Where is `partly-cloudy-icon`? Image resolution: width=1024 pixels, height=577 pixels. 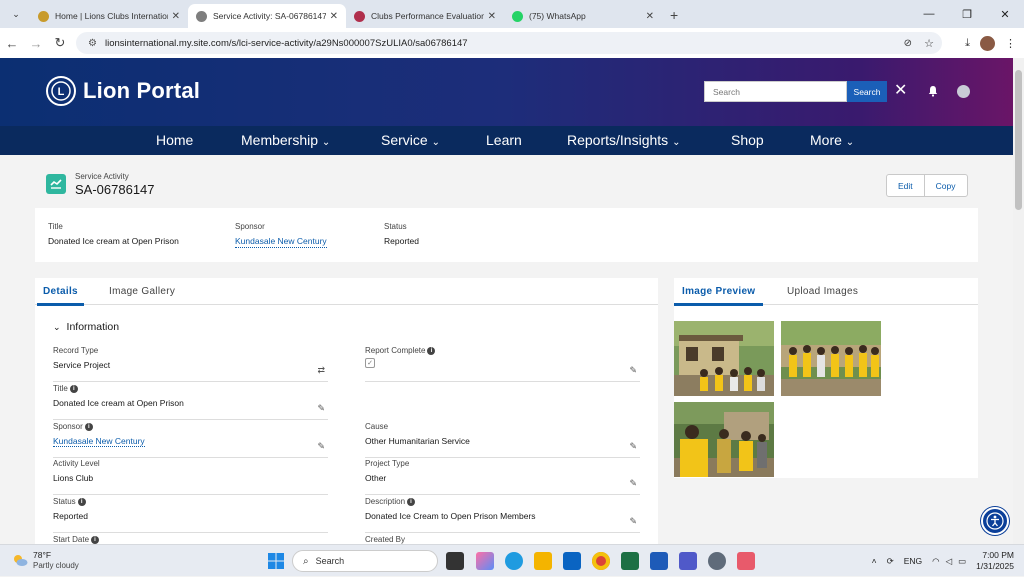
partly-cloudy-icon is located at coordinates (21, 560).